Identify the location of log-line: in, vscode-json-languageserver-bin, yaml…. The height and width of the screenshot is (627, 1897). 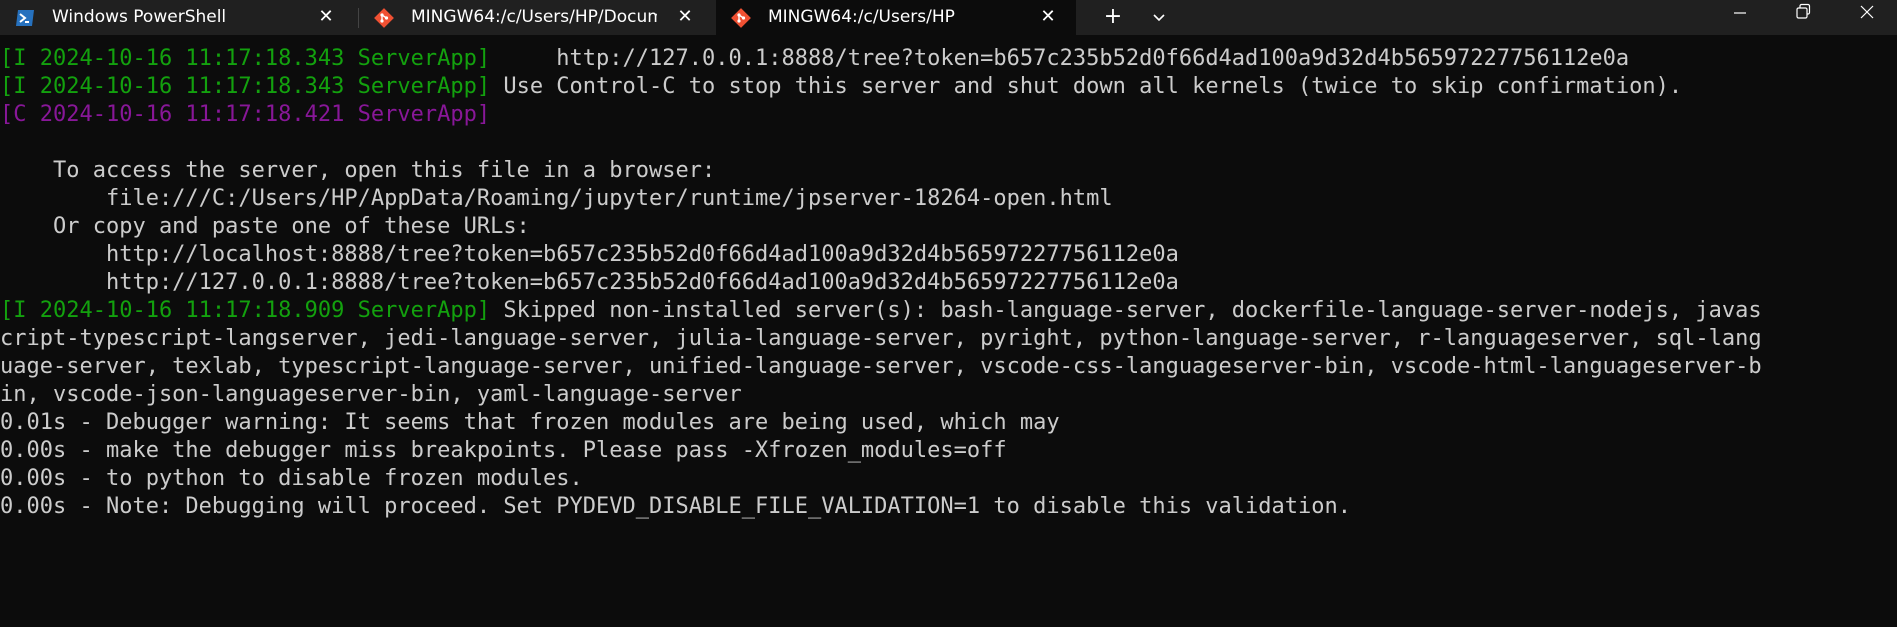
(371, 395).